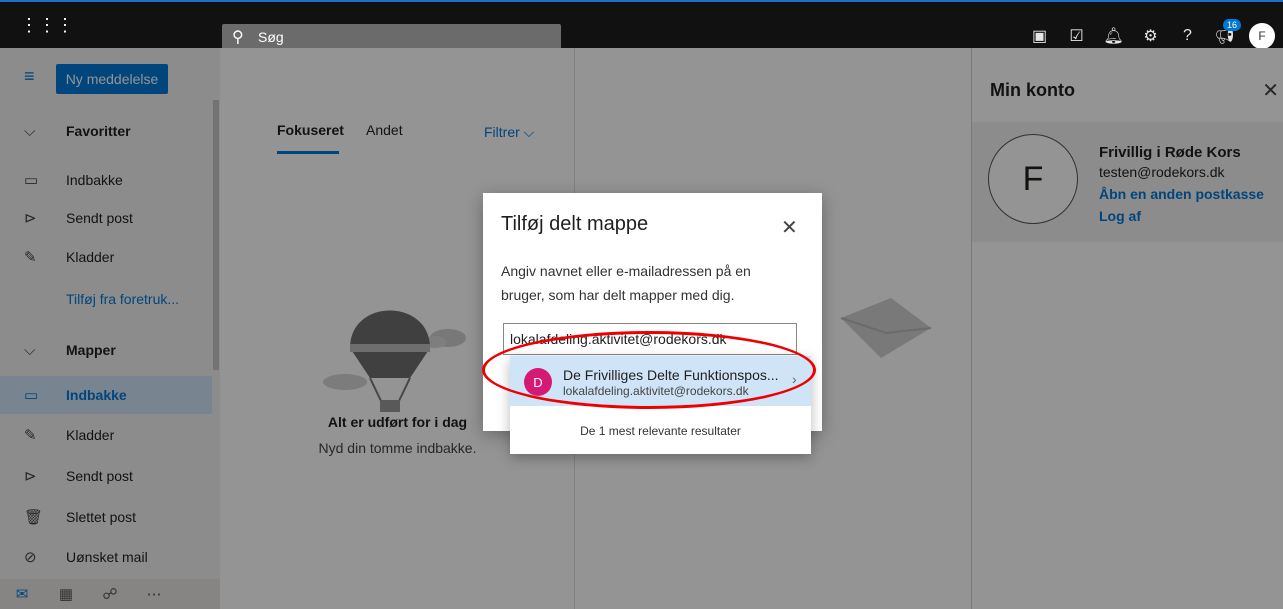  What do you see at coordinates (789, 227) in the screenshot?
I see `close-icon: ✕` at bounding box center [789, 227].